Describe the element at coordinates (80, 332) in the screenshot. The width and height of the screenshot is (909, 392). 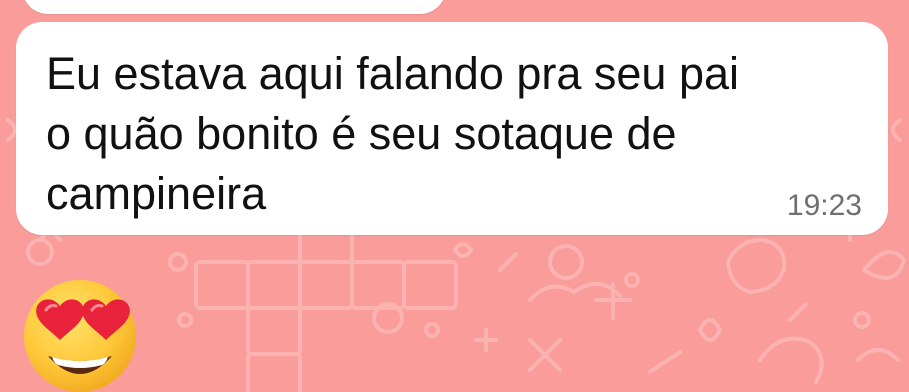
I see `heart-eyes-emoji-icon` at that location.